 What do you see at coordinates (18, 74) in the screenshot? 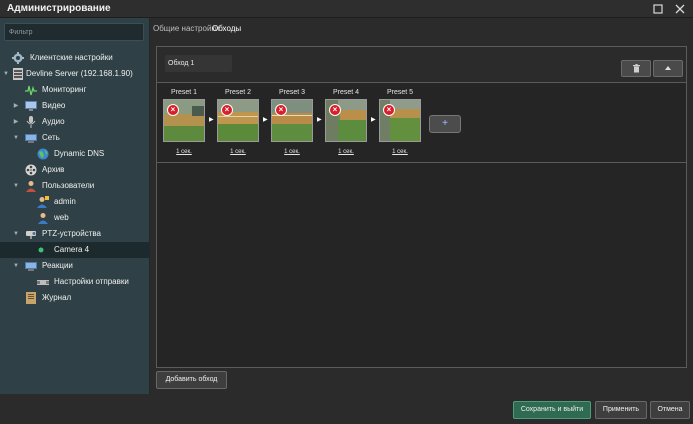
I see `server-icon` at bounding box center [18, 74].